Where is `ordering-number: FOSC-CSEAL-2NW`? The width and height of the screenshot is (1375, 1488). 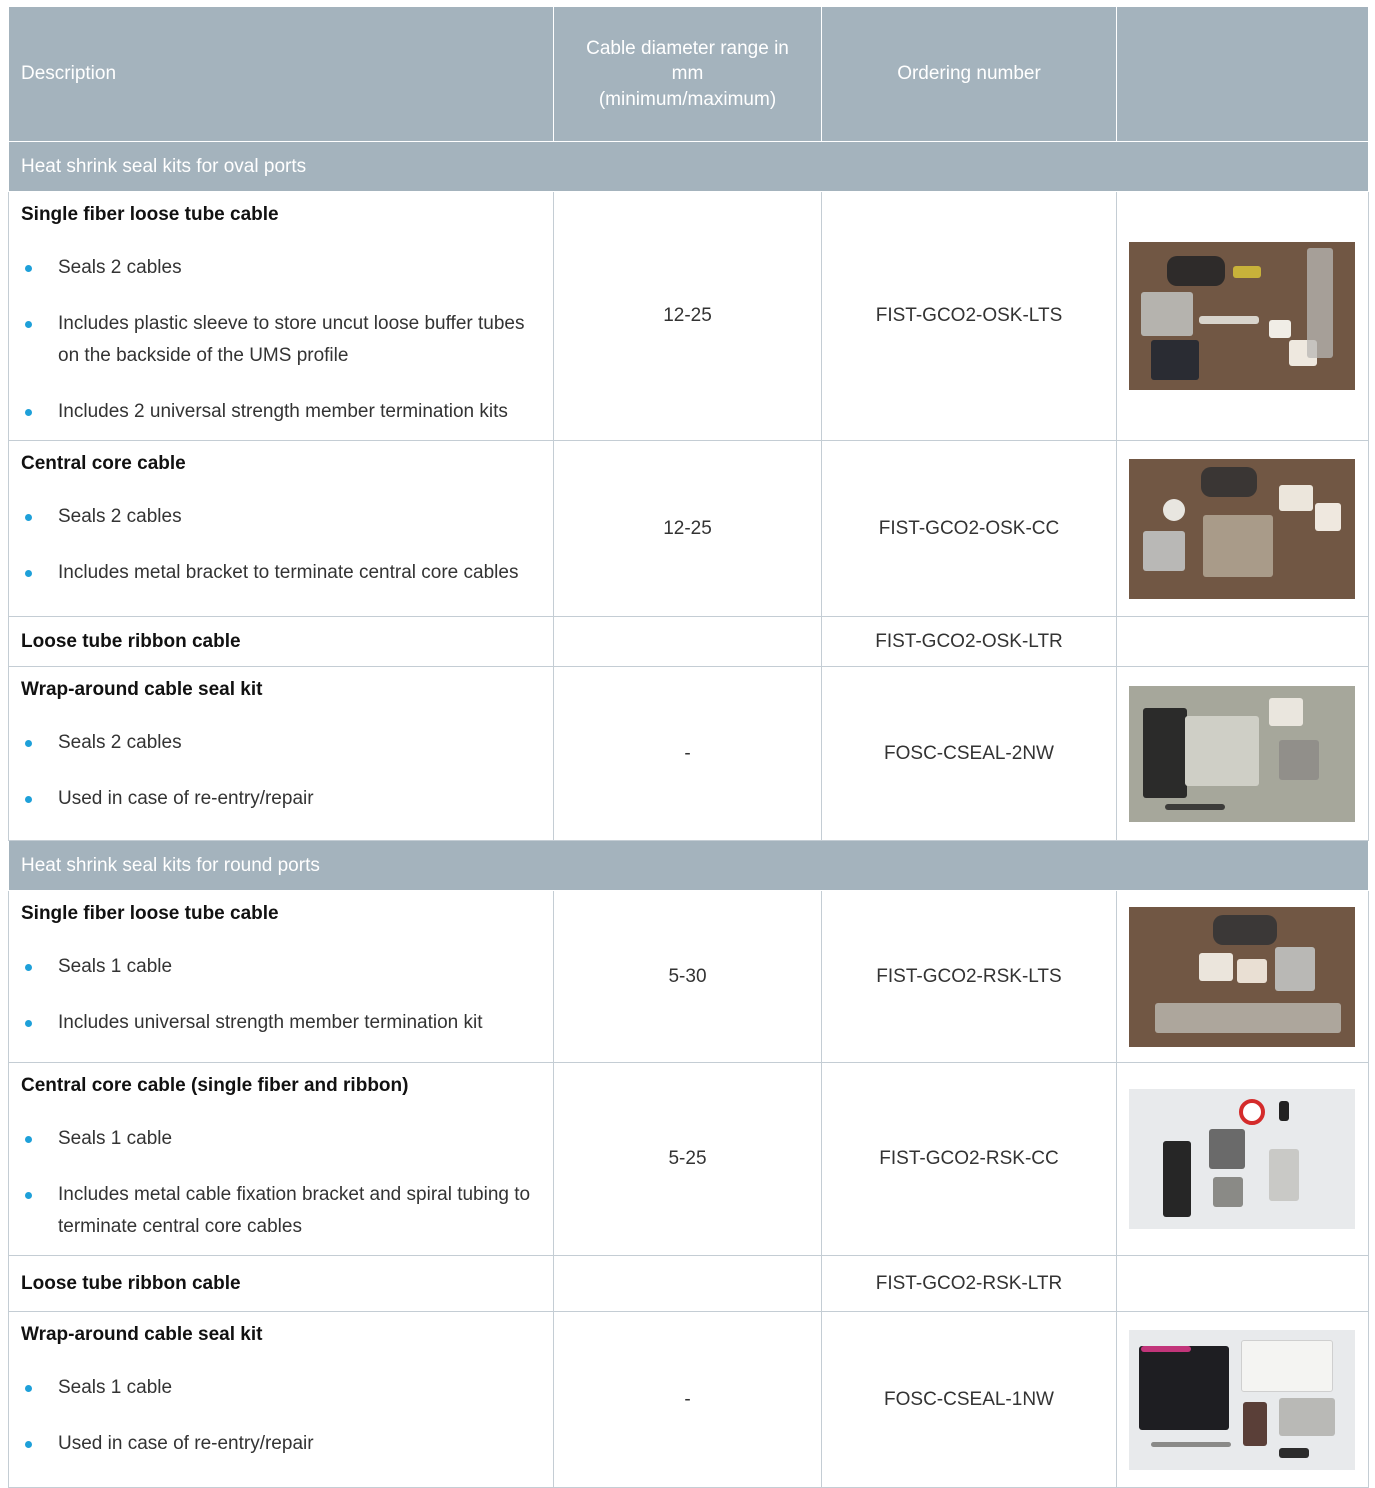 ordering-number: FOSC-CSEAL-2NW is located at coordinates (969, 753).